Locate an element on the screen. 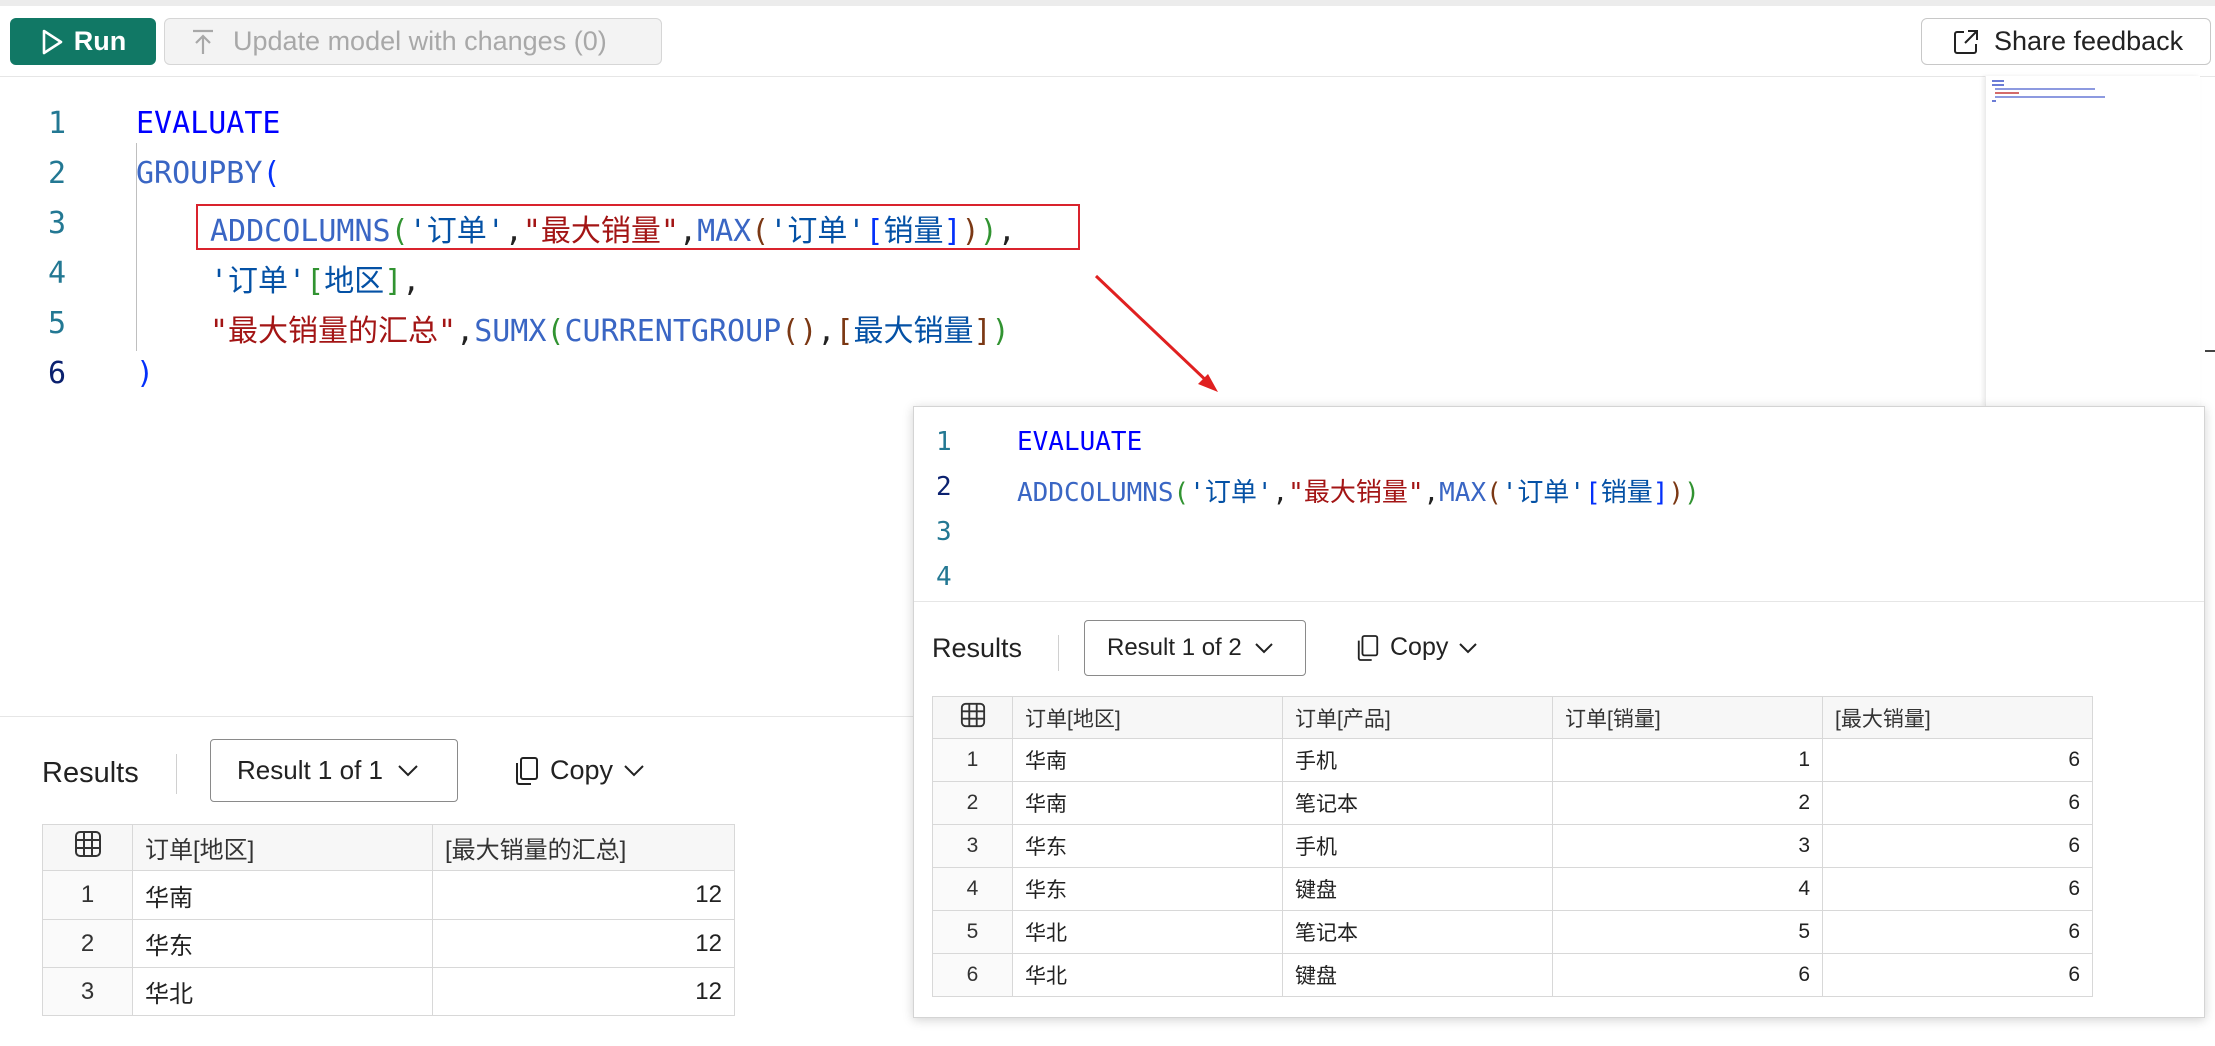 The image size is (2215, 1046). column-header: [最大销量] is located at coordinates (1957, 717).